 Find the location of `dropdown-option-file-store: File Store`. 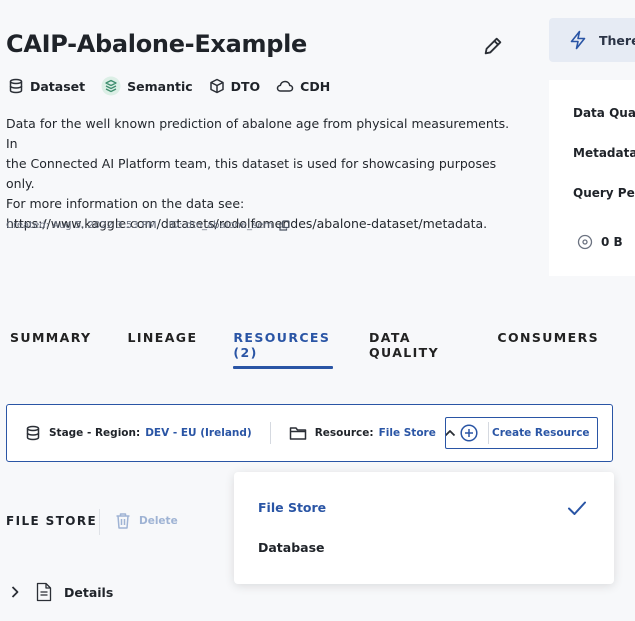

dropdown-option-file-store: File Store is located at coordinates (292, 507).